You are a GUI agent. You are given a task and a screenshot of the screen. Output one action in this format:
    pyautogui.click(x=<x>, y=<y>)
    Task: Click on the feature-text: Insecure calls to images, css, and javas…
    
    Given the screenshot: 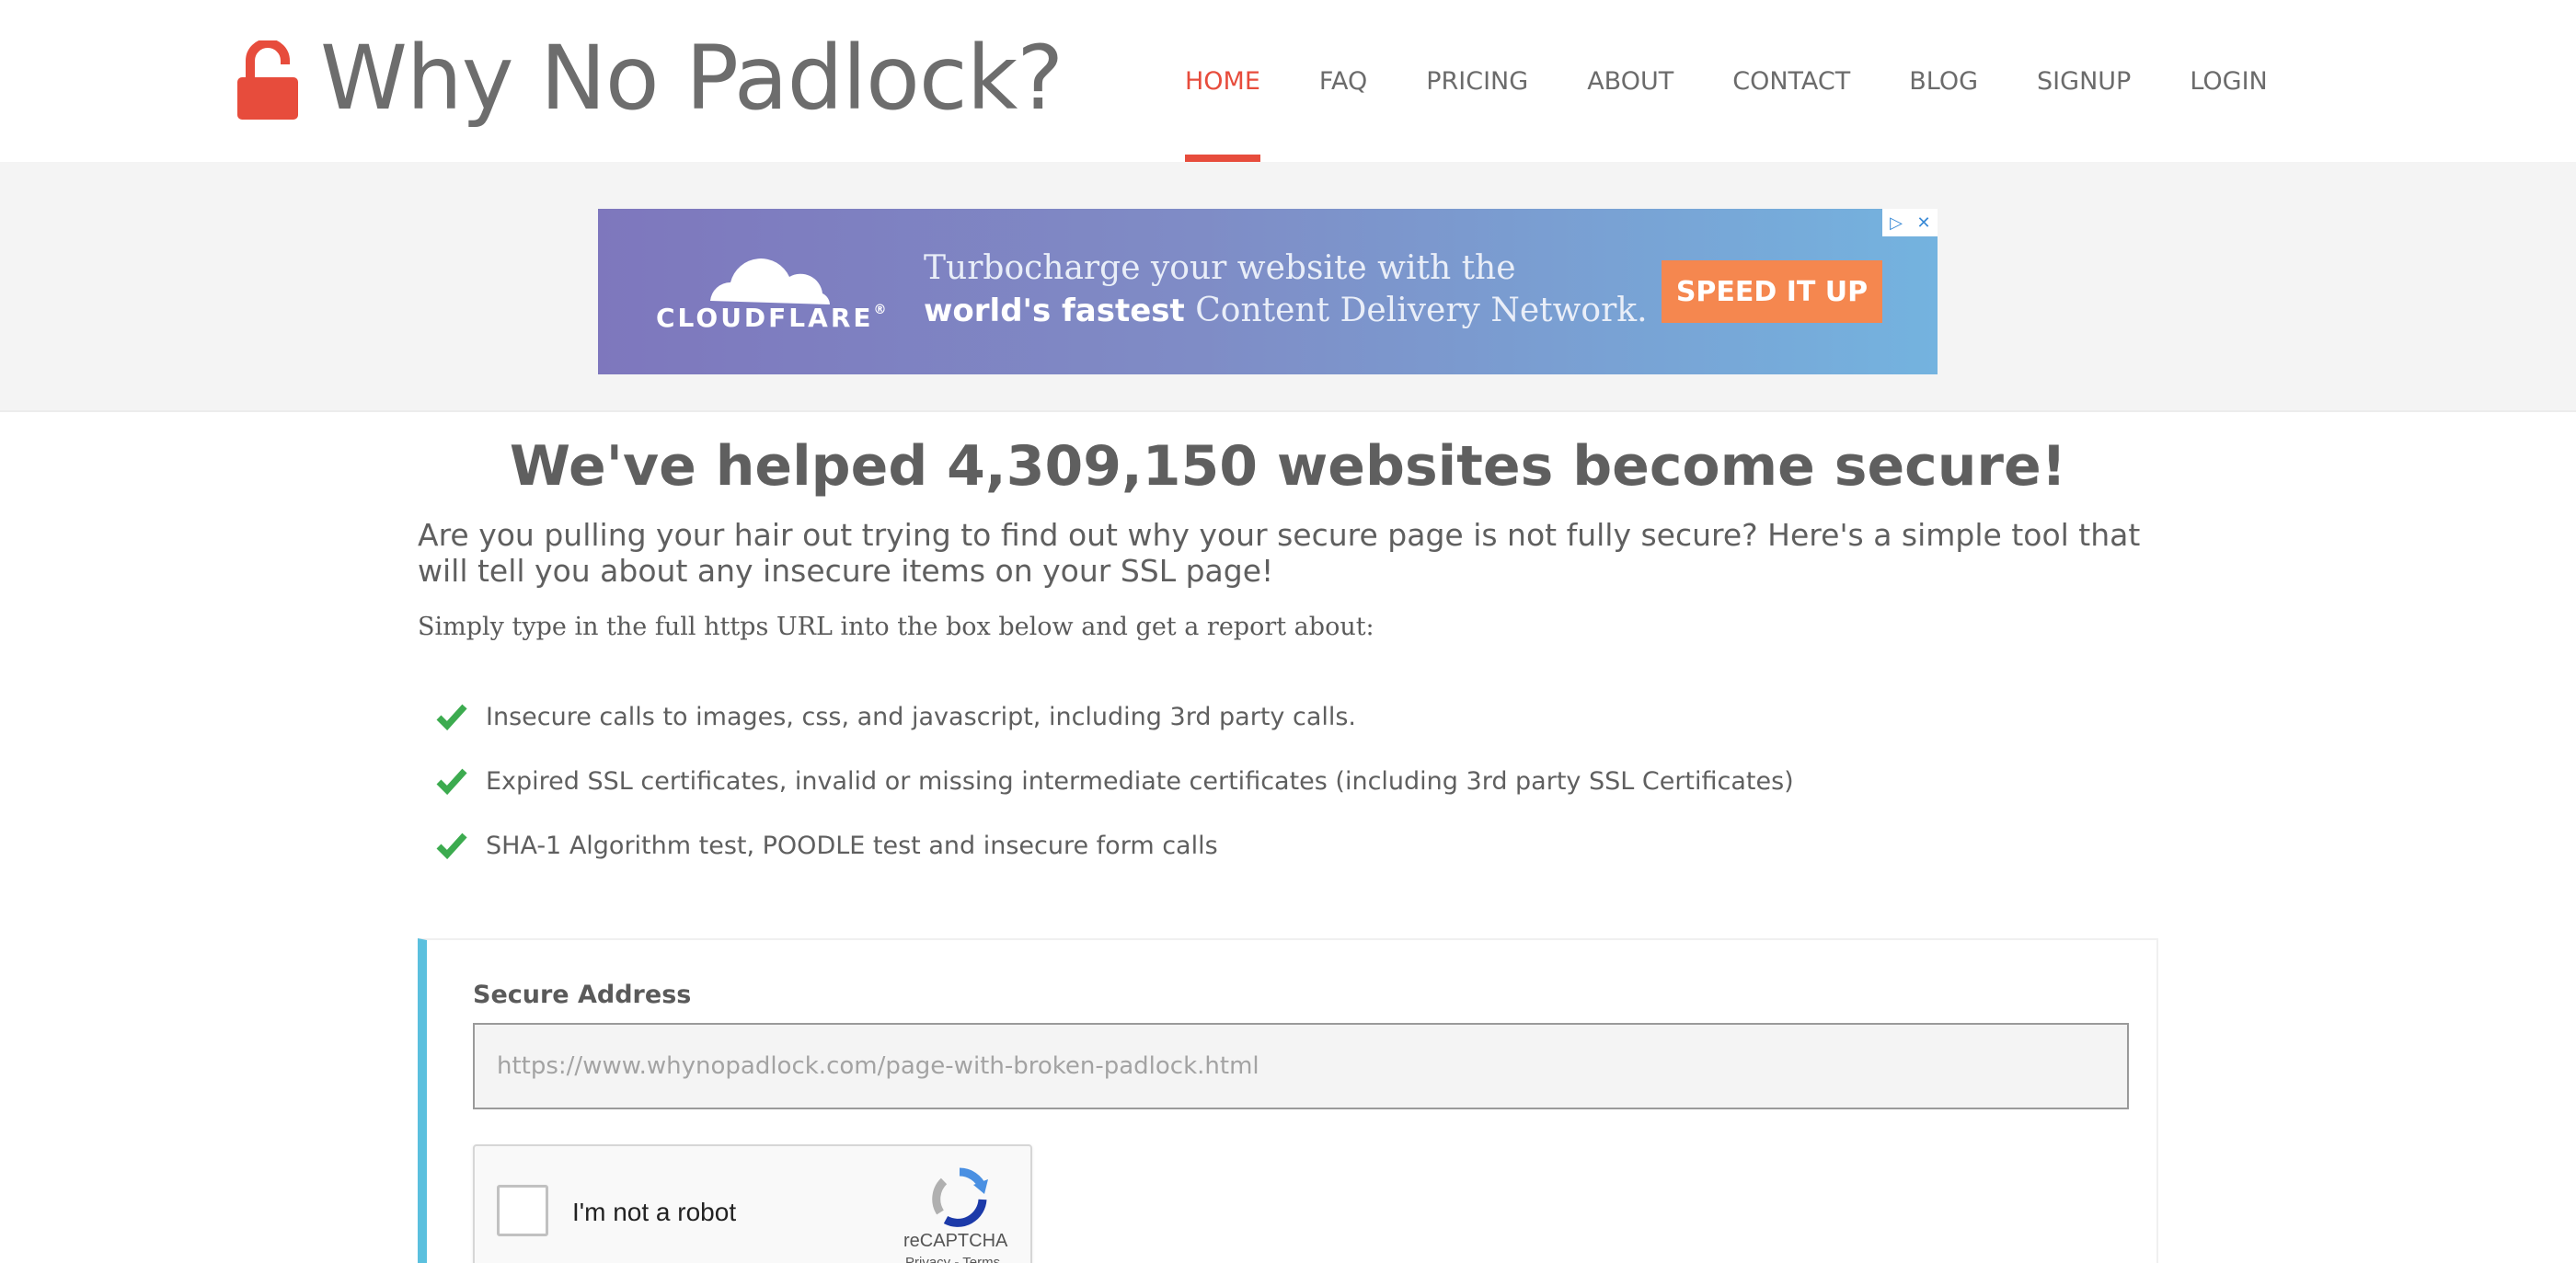 What is the action you would take?
    pyautogui.click(x=921, y=716)
    